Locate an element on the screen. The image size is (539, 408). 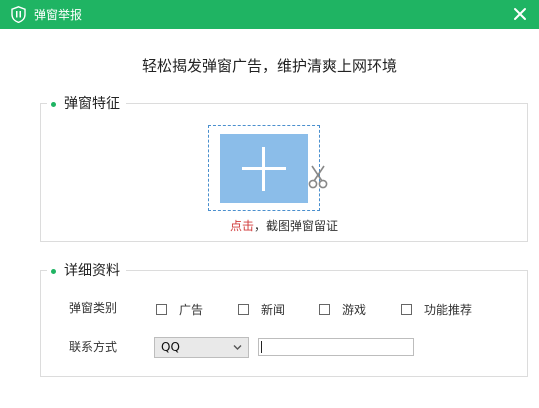
screenshot-capture-button is located at coordinates (264, 168).